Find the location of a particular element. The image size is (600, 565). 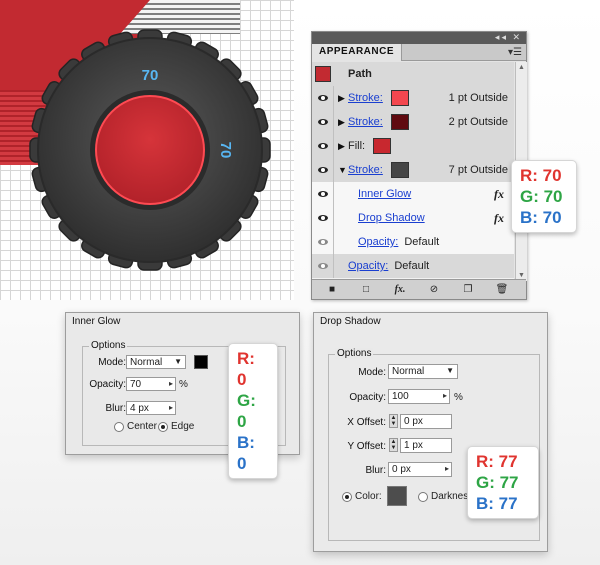

delete-item-icon: 🗑 is located at coordinates (502, 289).